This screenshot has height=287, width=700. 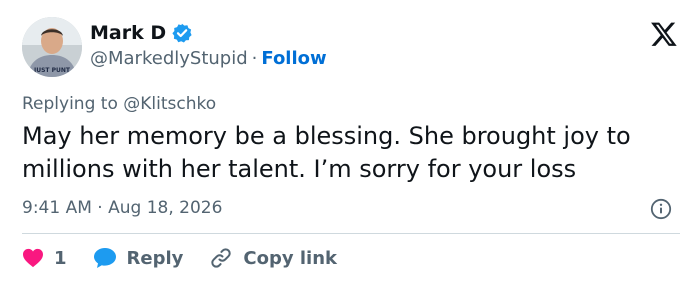 I want to click on reply-mention-link: @Klitschko, so click(x=169, y=104).